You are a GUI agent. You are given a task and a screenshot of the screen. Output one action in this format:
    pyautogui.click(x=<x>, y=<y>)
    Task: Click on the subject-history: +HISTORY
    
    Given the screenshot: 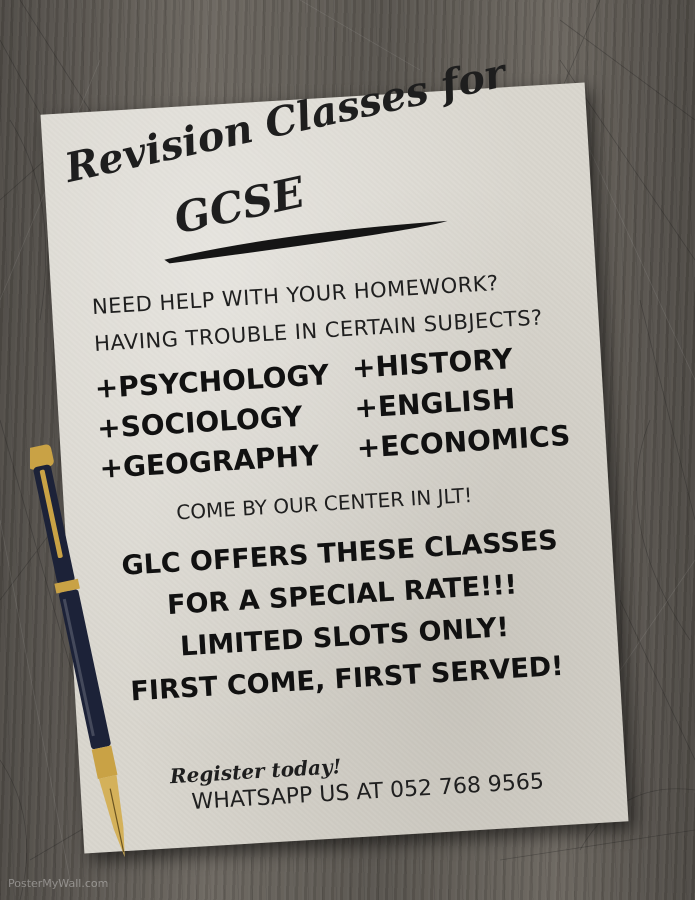 What is the action you would take?
    pyautogui.click(x=432, y=363)
    